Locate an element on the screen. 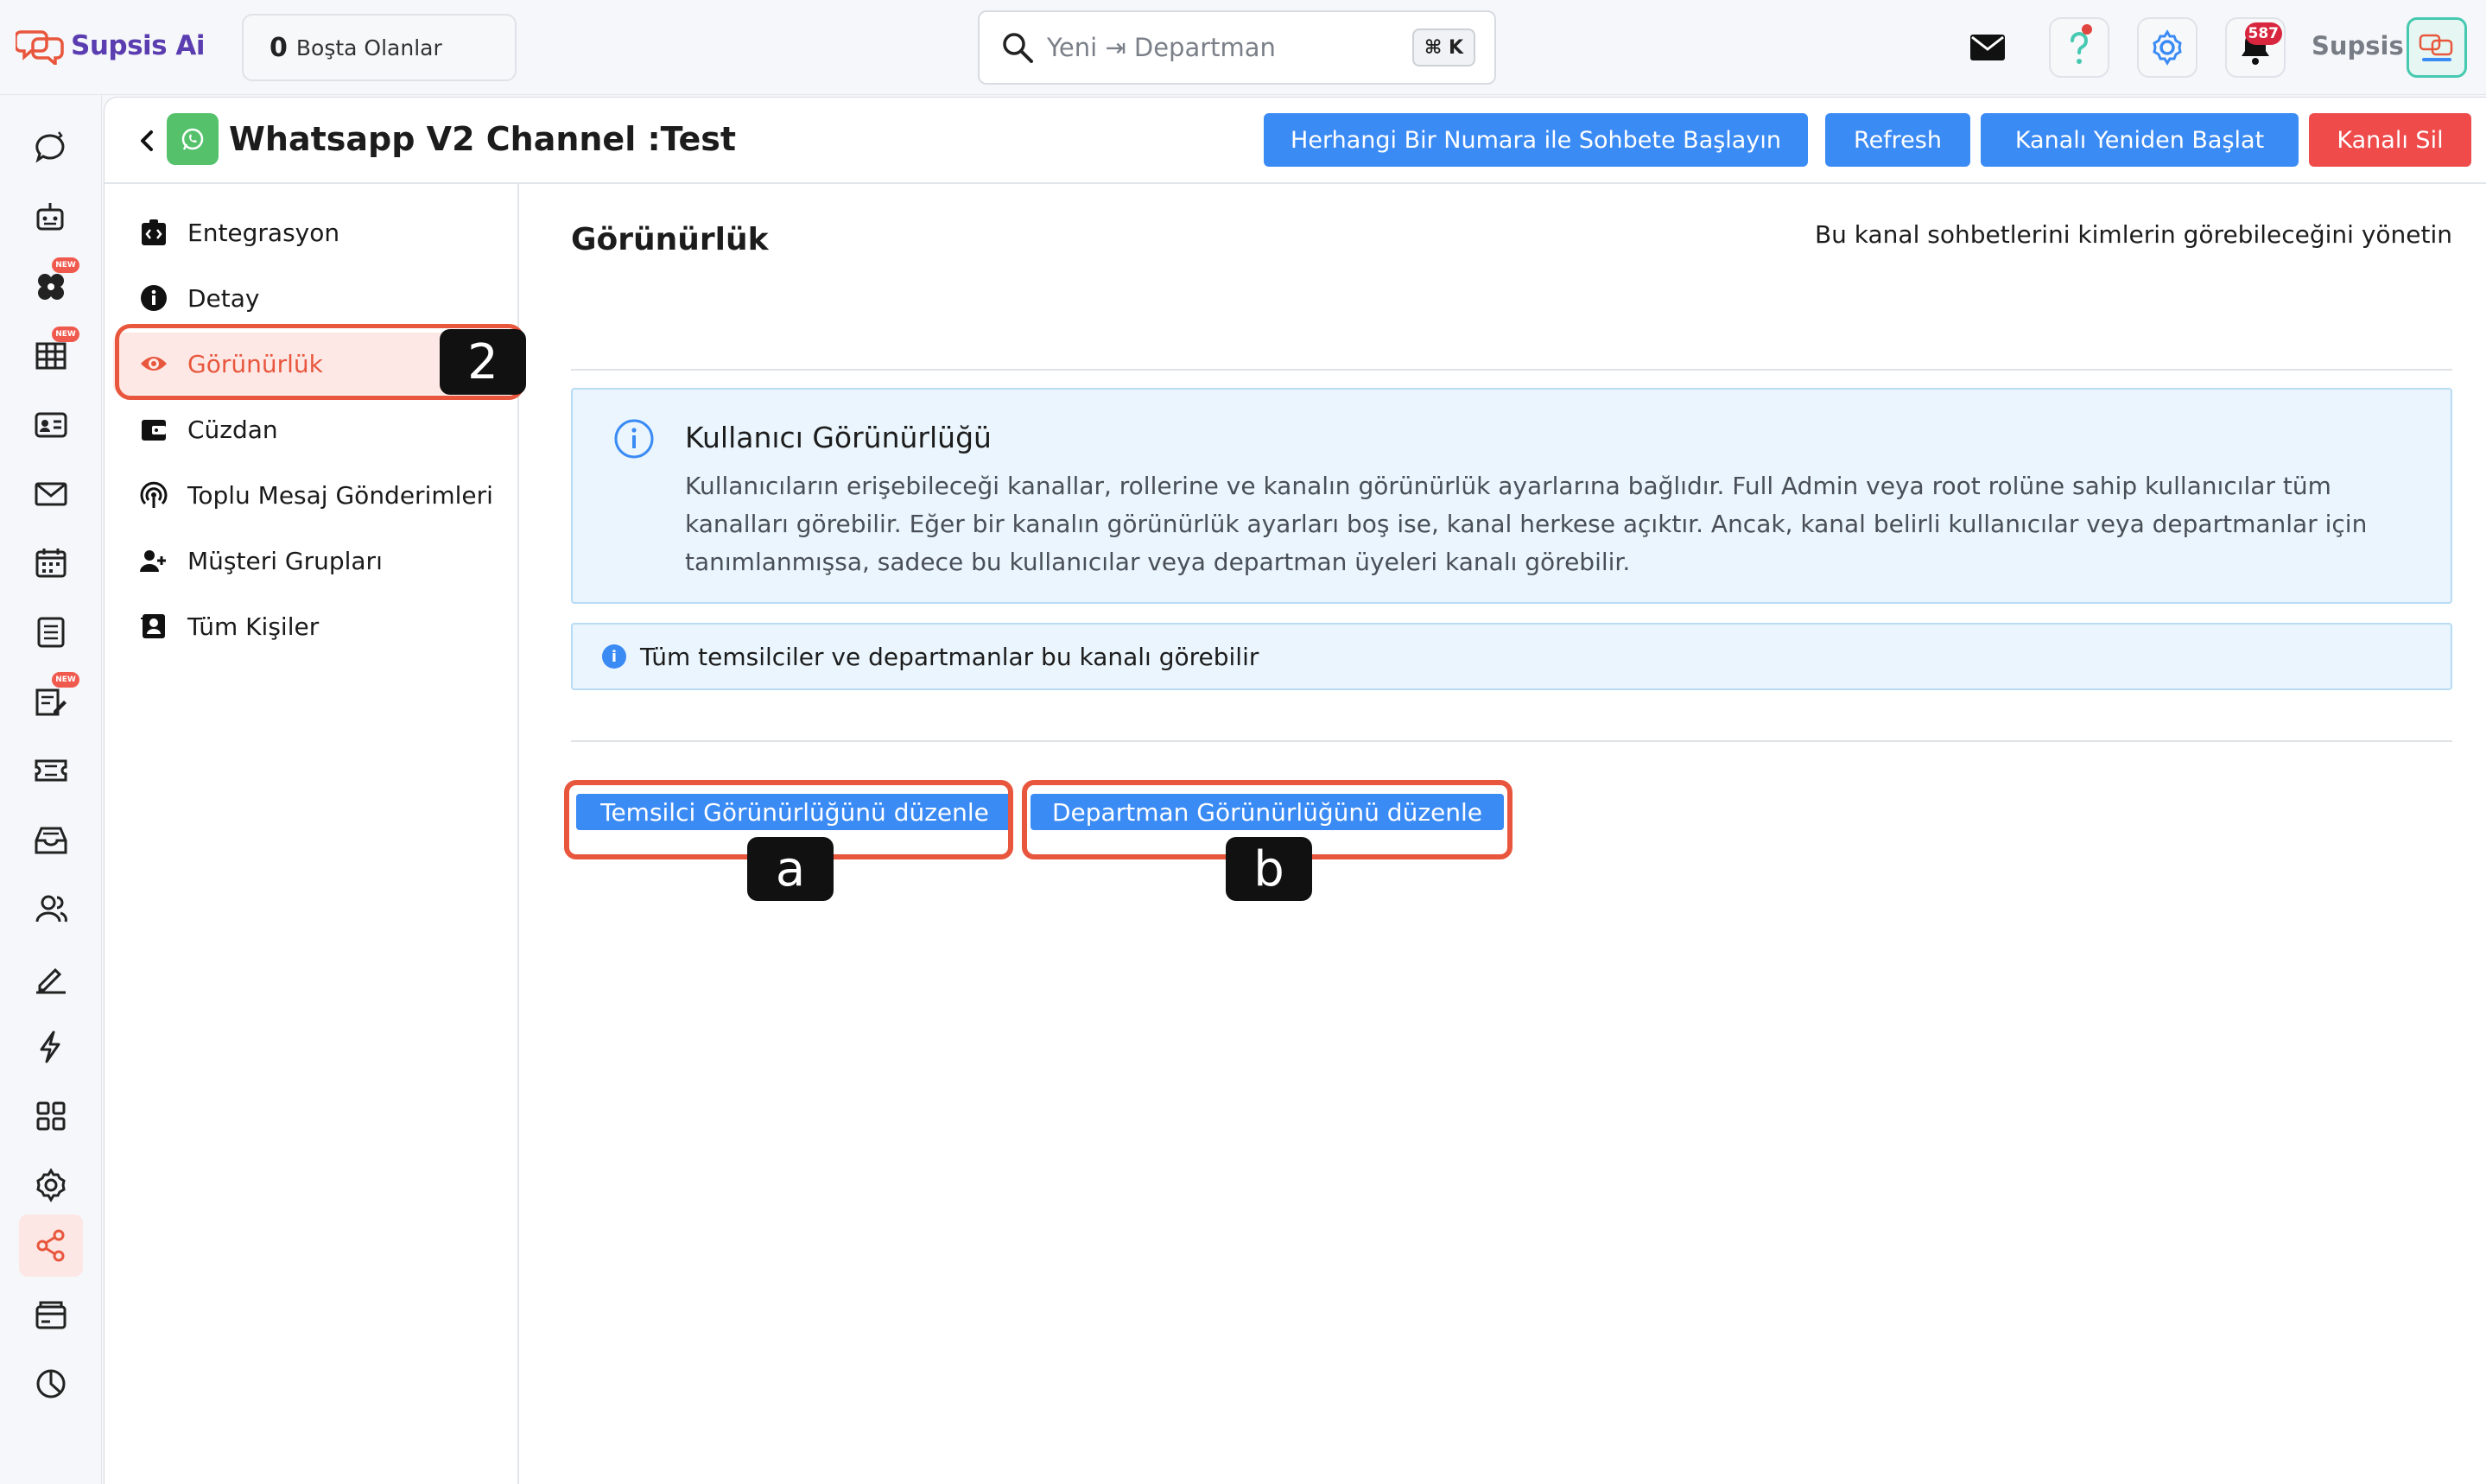 Image resolution: width=2486 pixels, height=1484 pixels. rail-item-users is located at coordinates (51, 909).